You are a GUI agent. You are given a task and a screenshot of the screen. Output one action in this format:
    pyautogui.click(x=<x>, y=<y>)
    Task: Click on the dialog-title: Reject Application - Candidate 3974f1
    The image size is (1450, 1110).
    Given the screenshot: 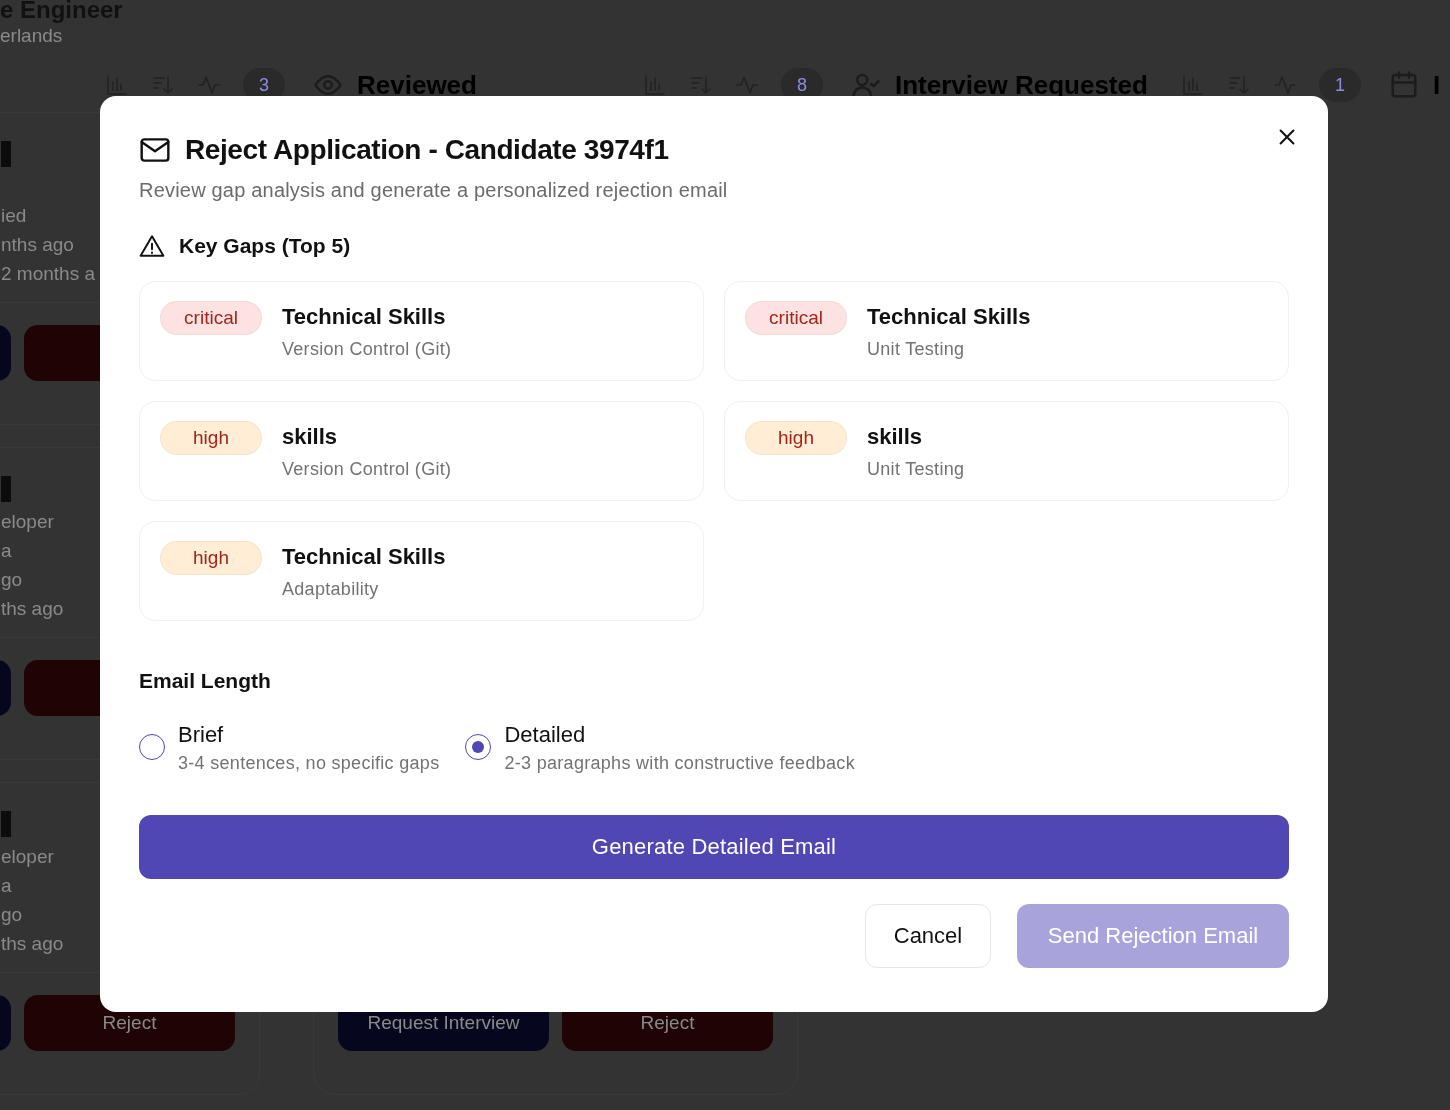 What is the action you would take?
    pyautogui.click(x=427, y=150)
    